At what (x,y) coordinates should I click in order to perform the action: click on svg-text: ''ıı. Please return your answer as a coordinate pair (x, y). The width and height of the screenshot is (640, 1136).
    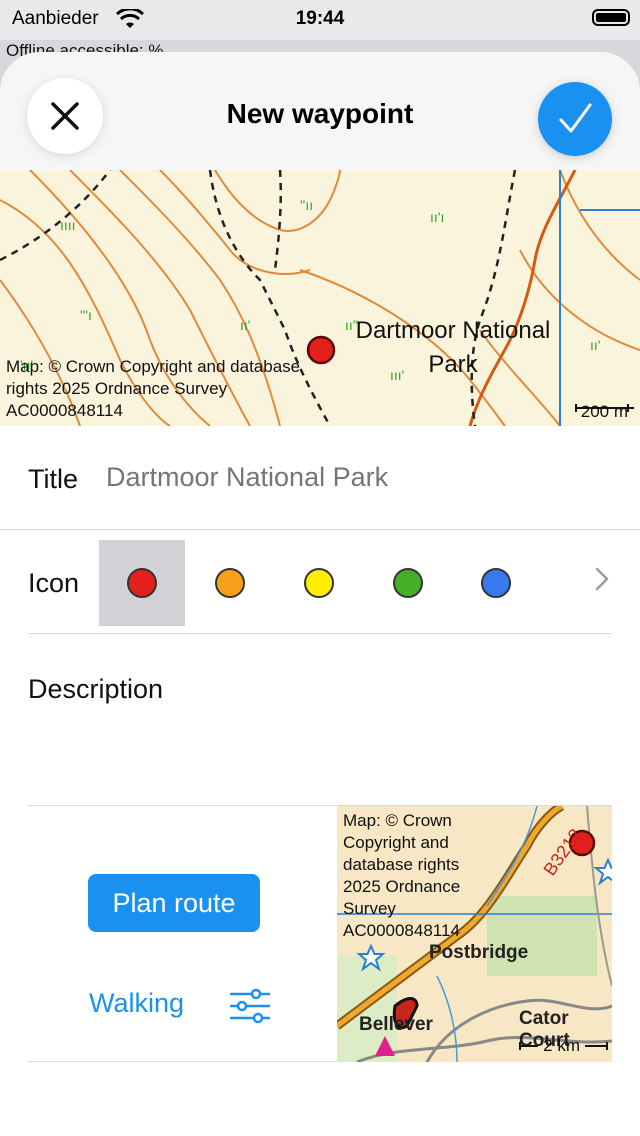
    Looking at the image, I should click on (306, 205).